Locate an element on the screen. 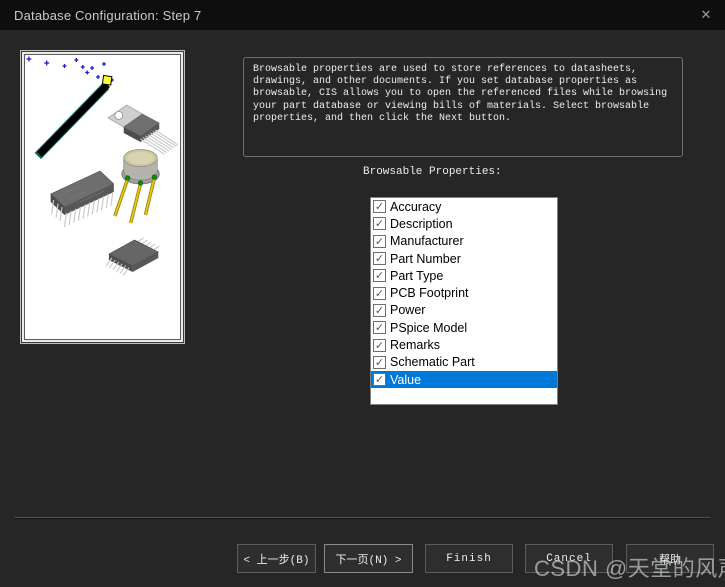 Image resolution: width=725 pixels, height=587 pixels. next-button: 下一页(N) > is located at coordinates (368, 558).